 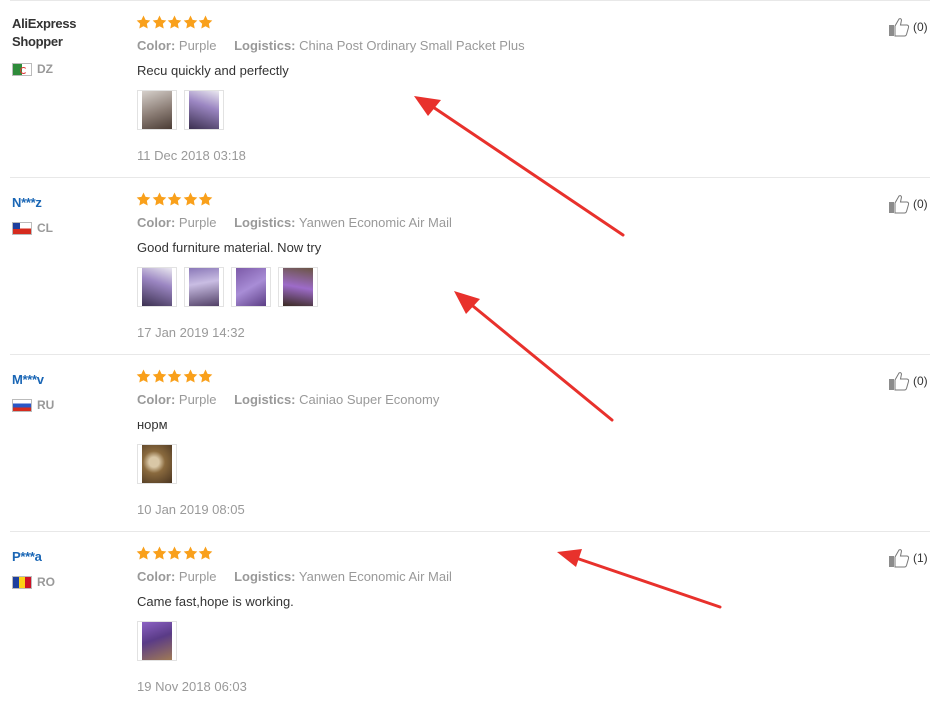 What do you see at coordinates (67, 557) in the screenshot?
I see `reviewer-name-link: P***a` at bounding box center [67, 557].